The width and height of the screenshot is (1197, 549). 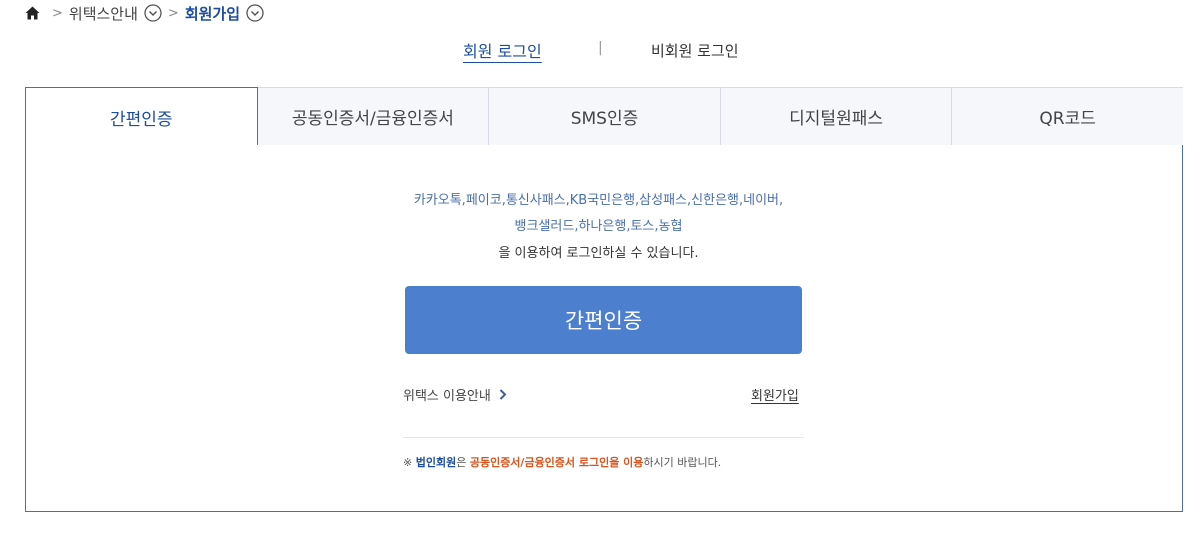 I want to click on breadcrumb-item-signup: 회원가입, so click(x=212, y=13).